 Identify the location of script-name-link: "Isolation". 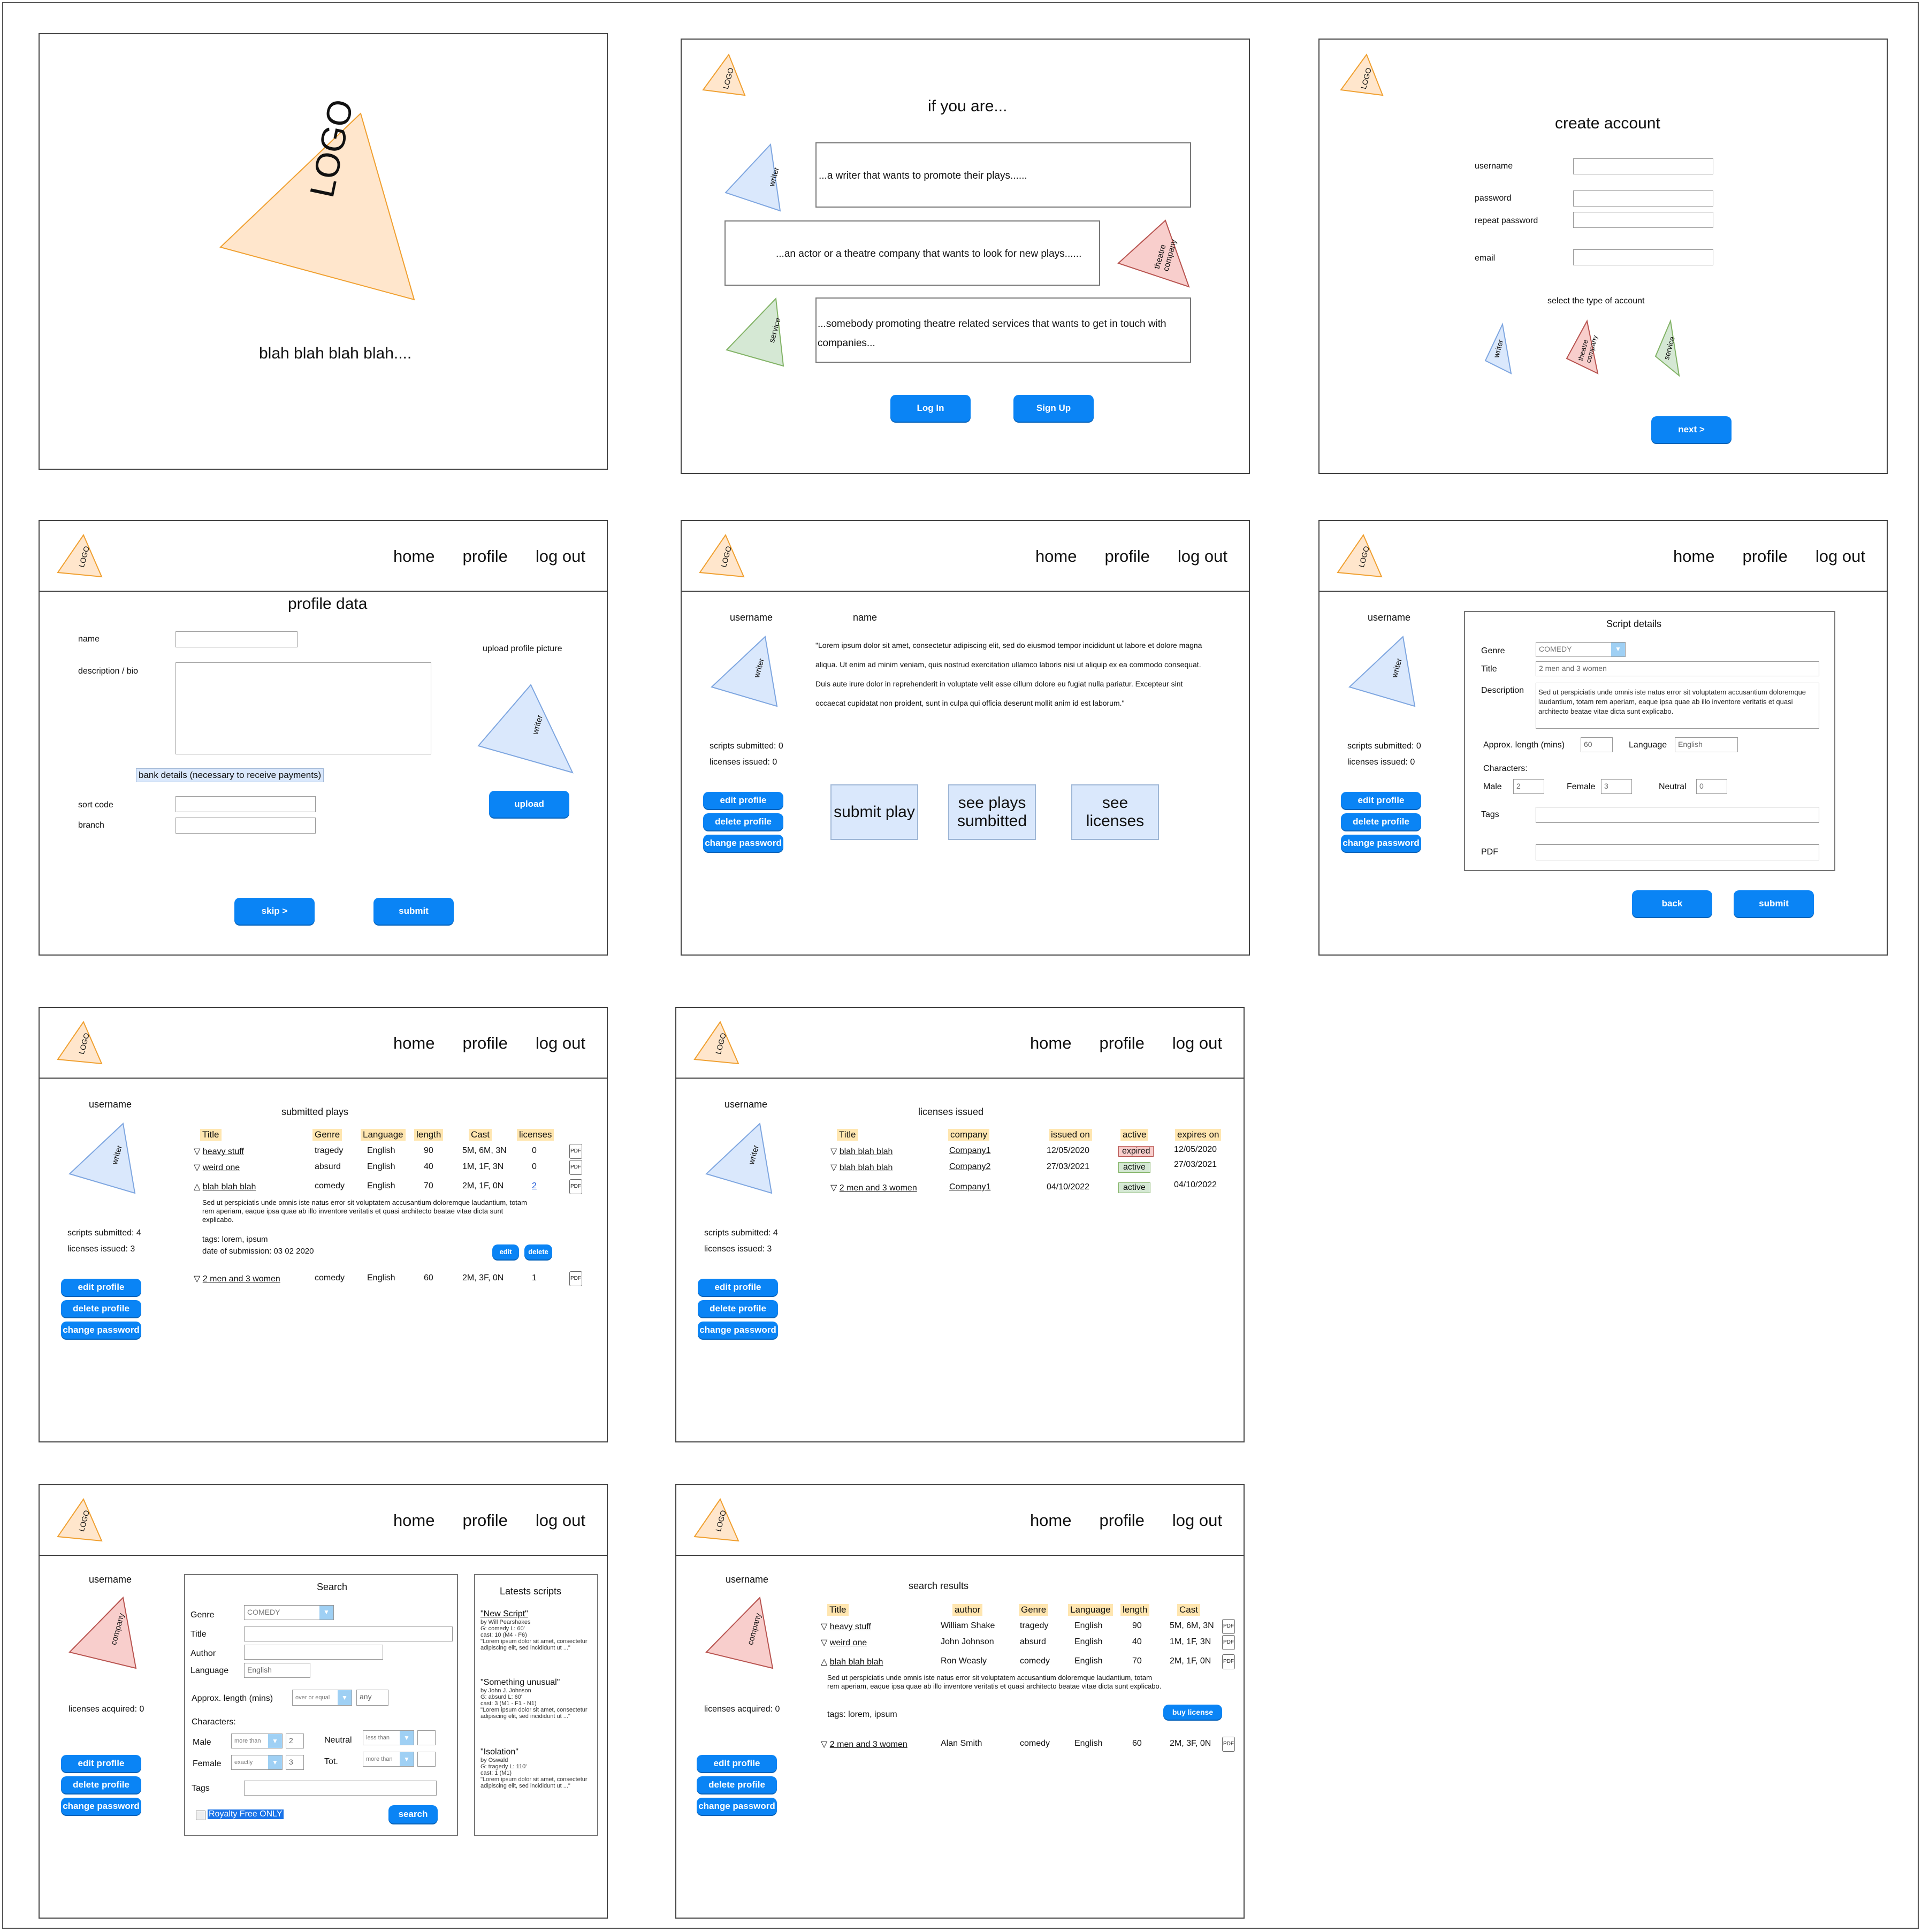
(537, 1752).